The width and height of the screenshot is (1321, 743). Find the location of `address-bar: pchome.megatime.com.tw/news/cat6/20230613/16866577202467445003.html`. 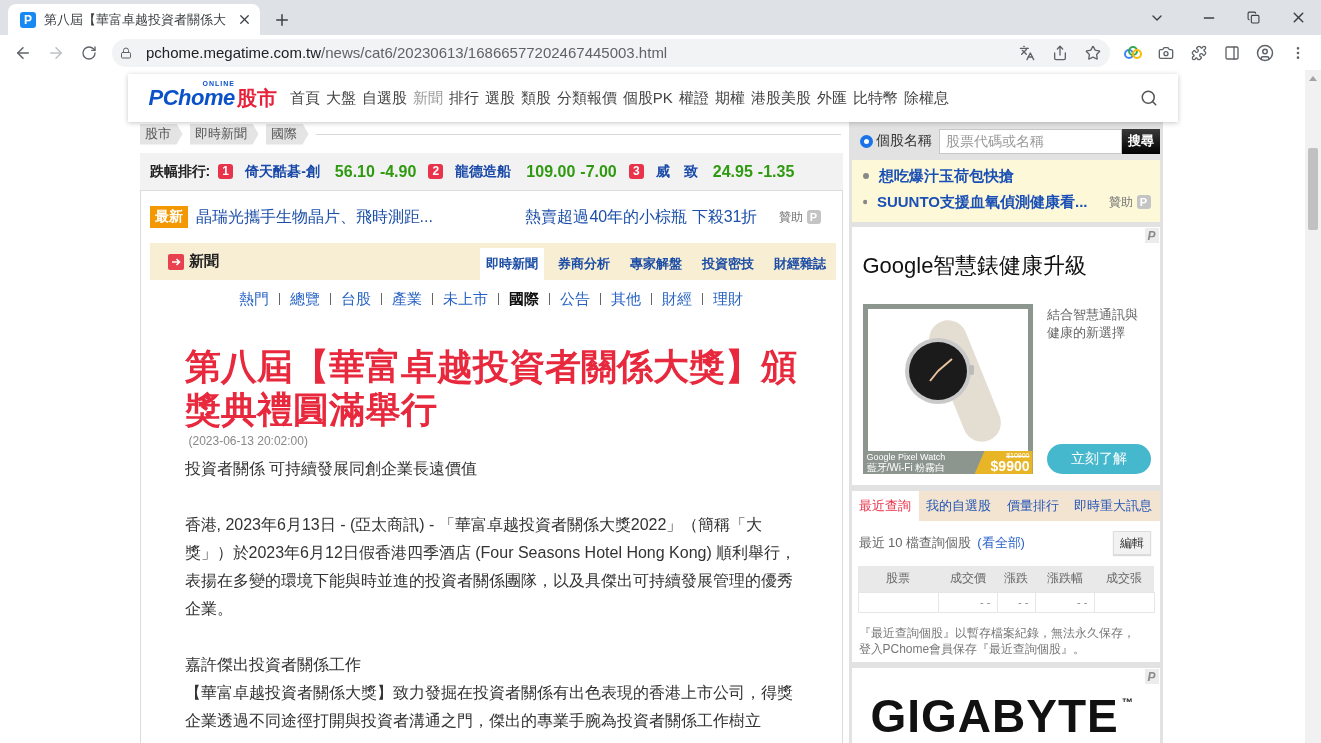

address-bar: pchome.megatime.com.tw/news/cat6/20230613/16866577202467445003.html is located at coordinates (611, 52).